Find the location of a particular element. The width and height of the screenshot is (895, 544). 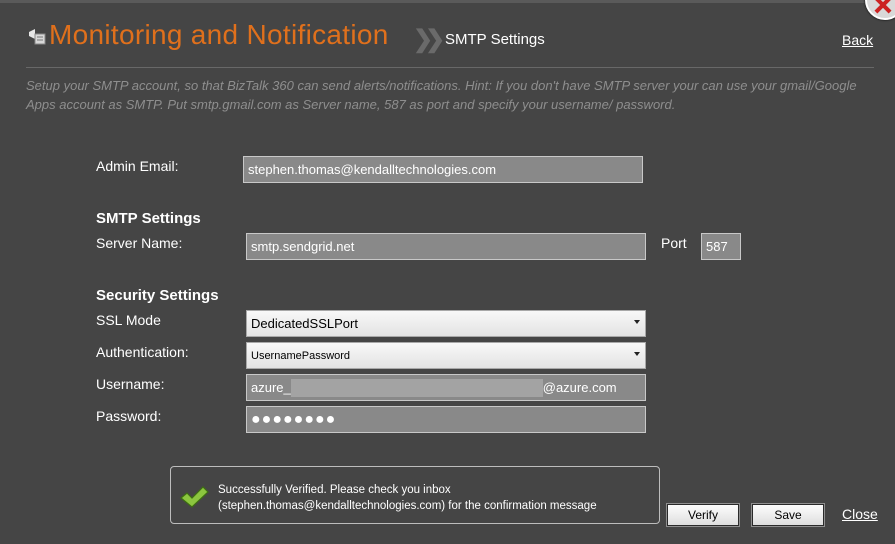

window-close-icon is located at coordinates (880, 10).